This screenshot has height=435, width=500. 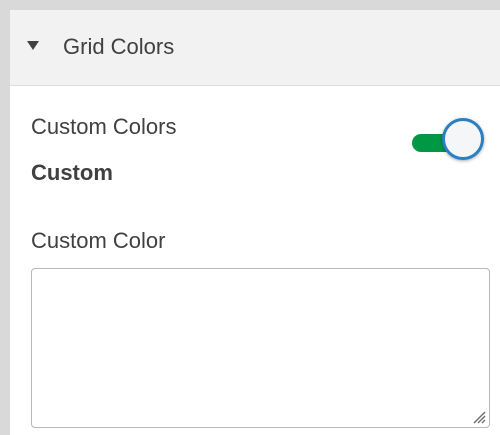 What do you see at coordinates (104, 126) in the screenshot?
I see `custom-colors-label: Custom Colors` at bounding box center [104, 126].